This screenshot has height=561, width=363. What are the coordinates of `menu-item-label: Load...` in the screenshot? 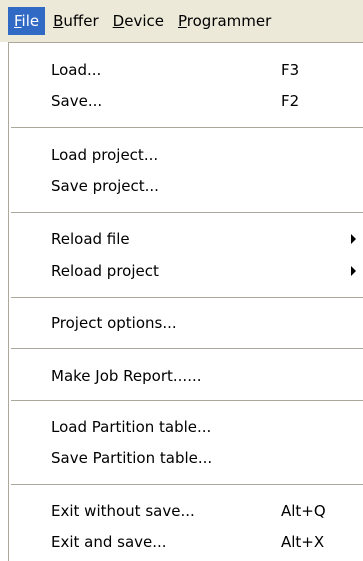 It's located at (76, 70).